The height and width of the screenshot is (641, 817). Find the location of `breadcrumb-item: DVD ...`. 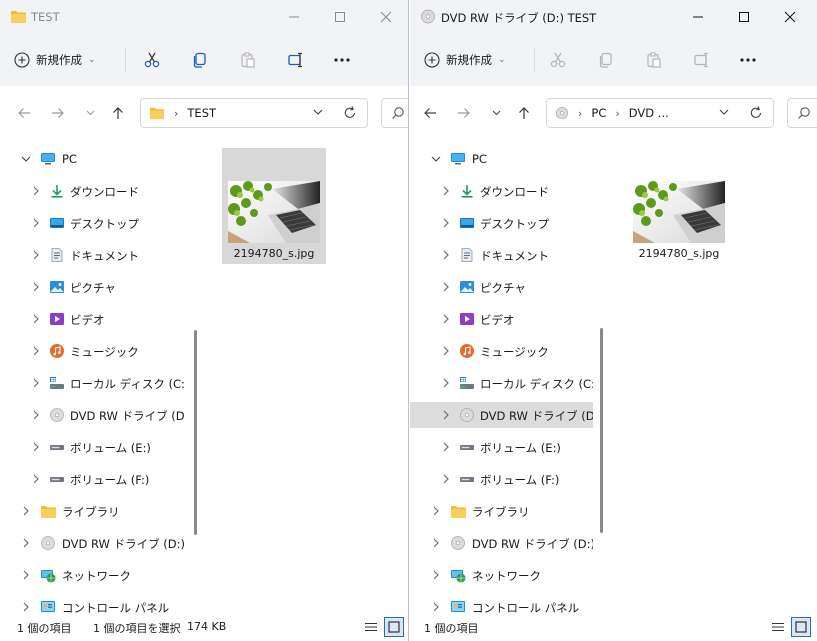

breadcrumb-item: DVD ... is located at coordinates (649, 113).